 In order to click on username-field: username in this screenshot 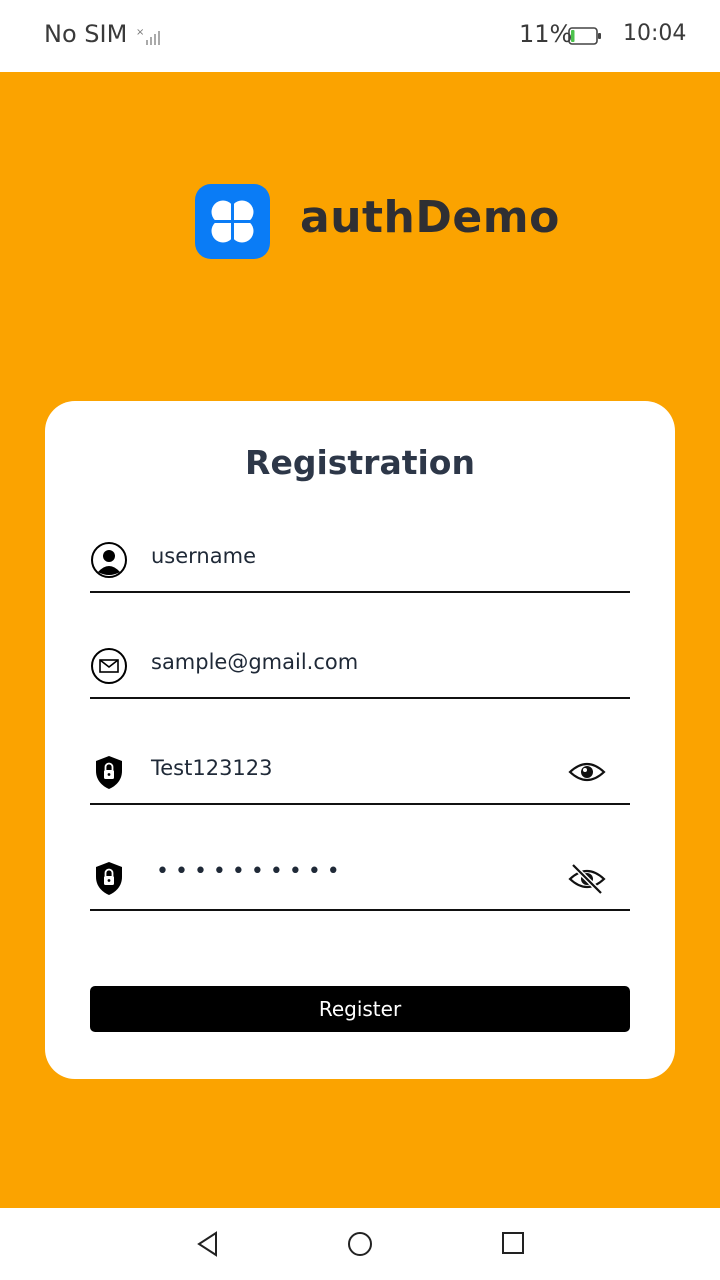, I will do `click(360, 567)`.